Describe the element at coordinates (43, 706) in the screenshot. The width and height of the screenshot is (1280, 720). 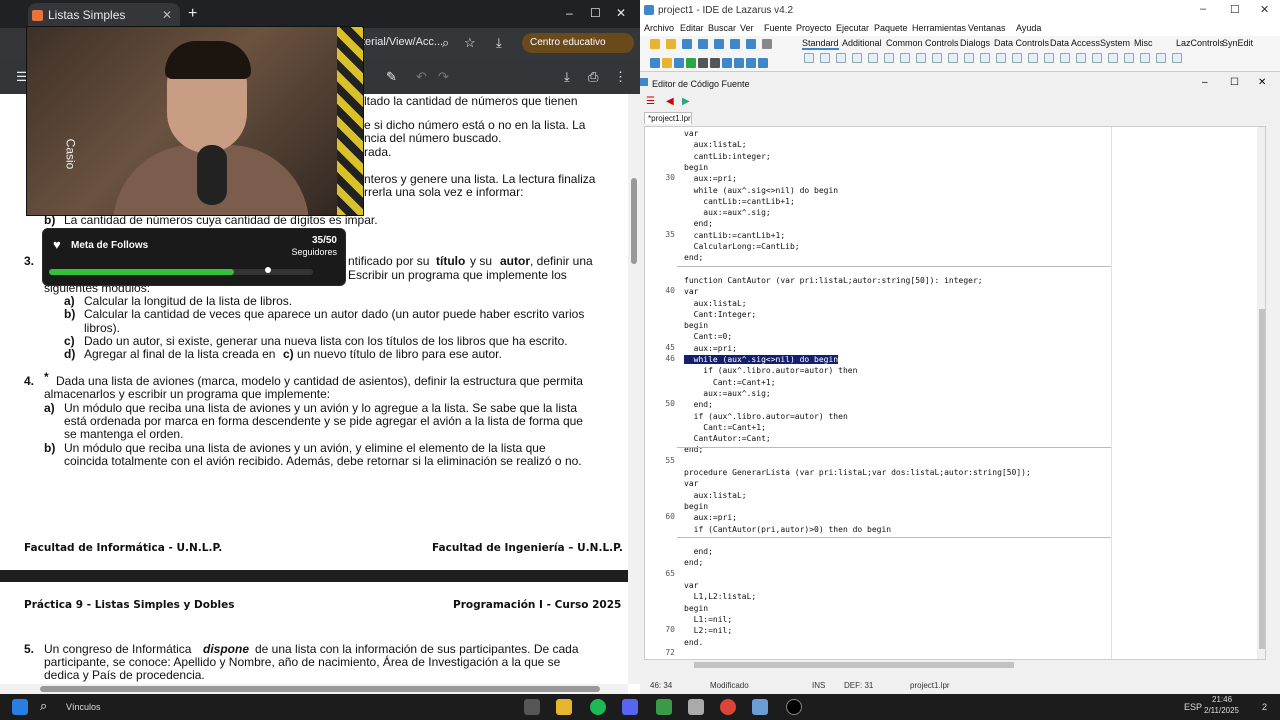
I see `search-icon: ⌕` at that location.